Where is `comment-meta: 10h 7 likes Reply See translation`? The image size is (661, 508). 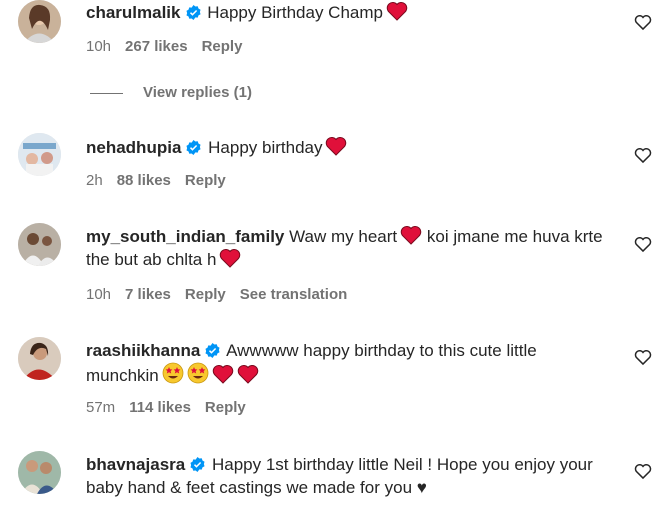 comment-meta: 10h 7 likes Reply See translation is located at coordinates (223, 294).